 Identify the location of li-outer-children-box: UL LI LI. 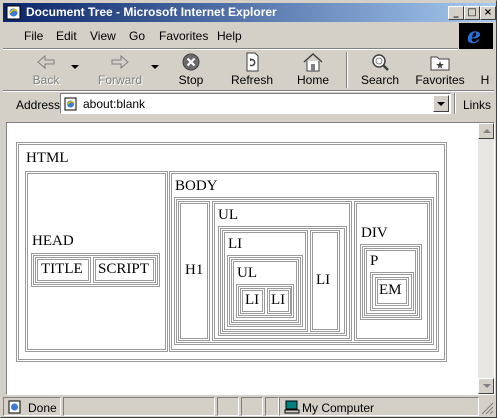
(265, 291).